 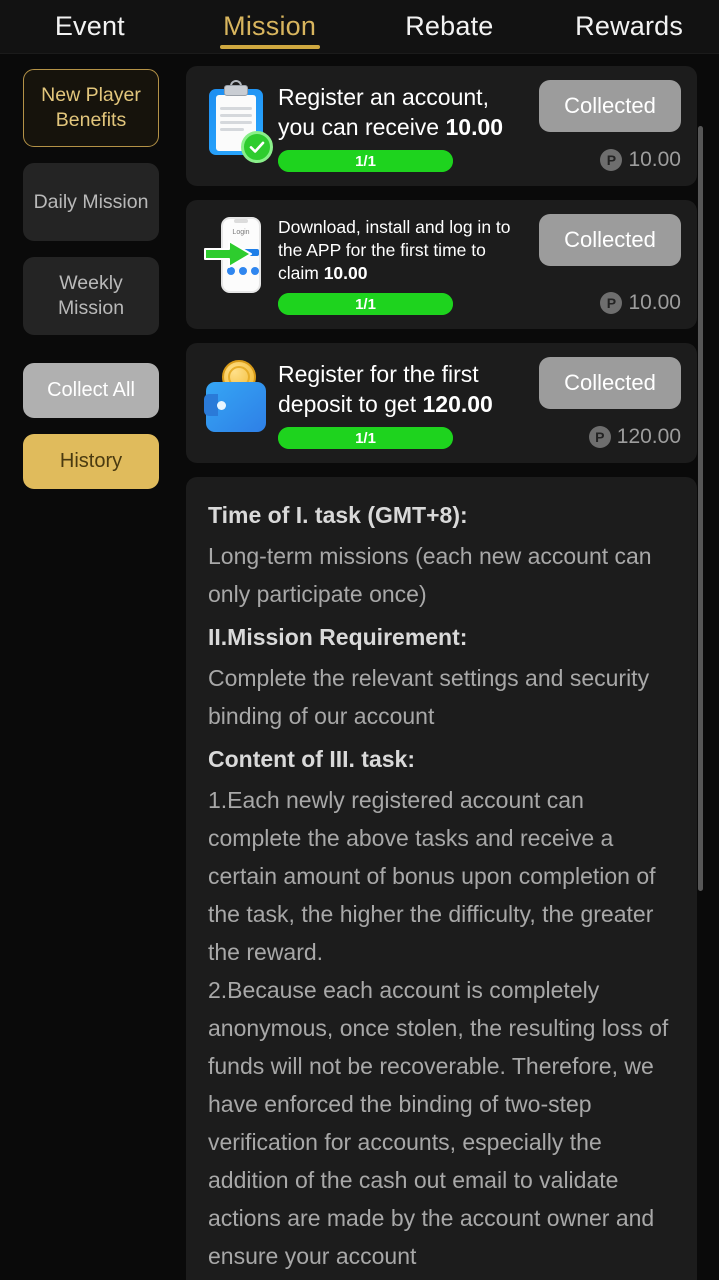 What do you see at coordinates (457, 404) in the screenshot?
I see `mission-title-amount: 120.00` at bounding box center [457, 404].